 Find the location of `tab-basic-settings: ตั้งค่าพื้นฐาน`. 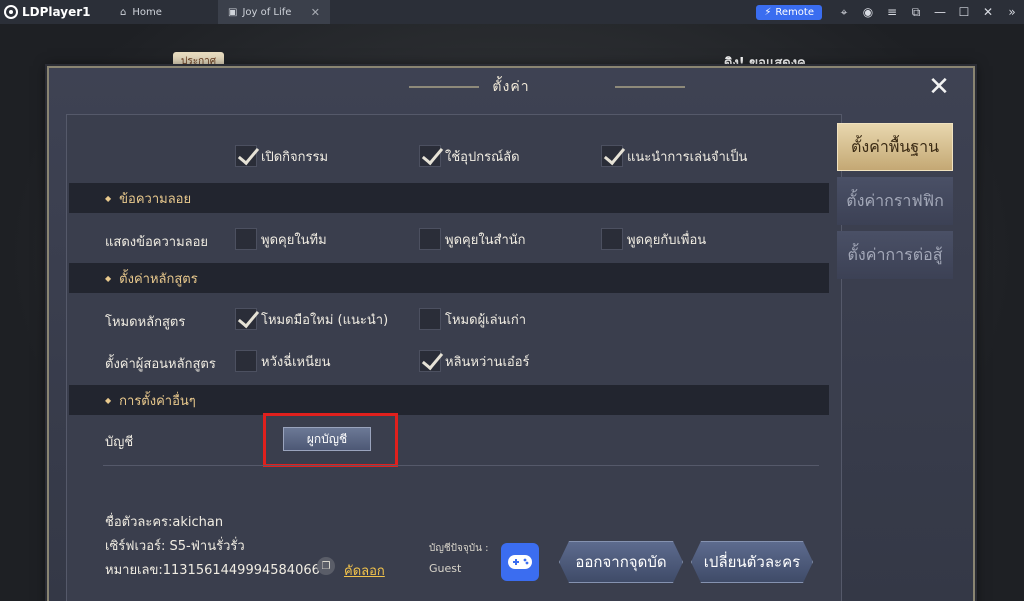

tab-basic-settings: ตั้งค่าพื้นฐาน is located at coordinates (895, 147).